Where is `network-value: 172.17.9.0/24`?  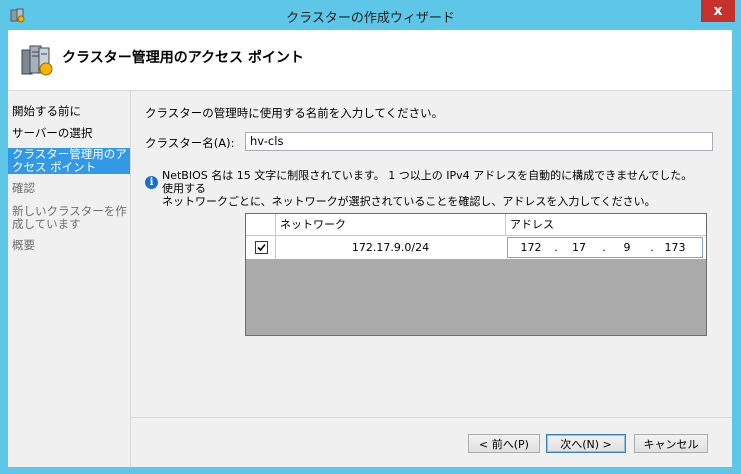
network-value: 172.17.9.0/24 is located at coordinates (390, 247).